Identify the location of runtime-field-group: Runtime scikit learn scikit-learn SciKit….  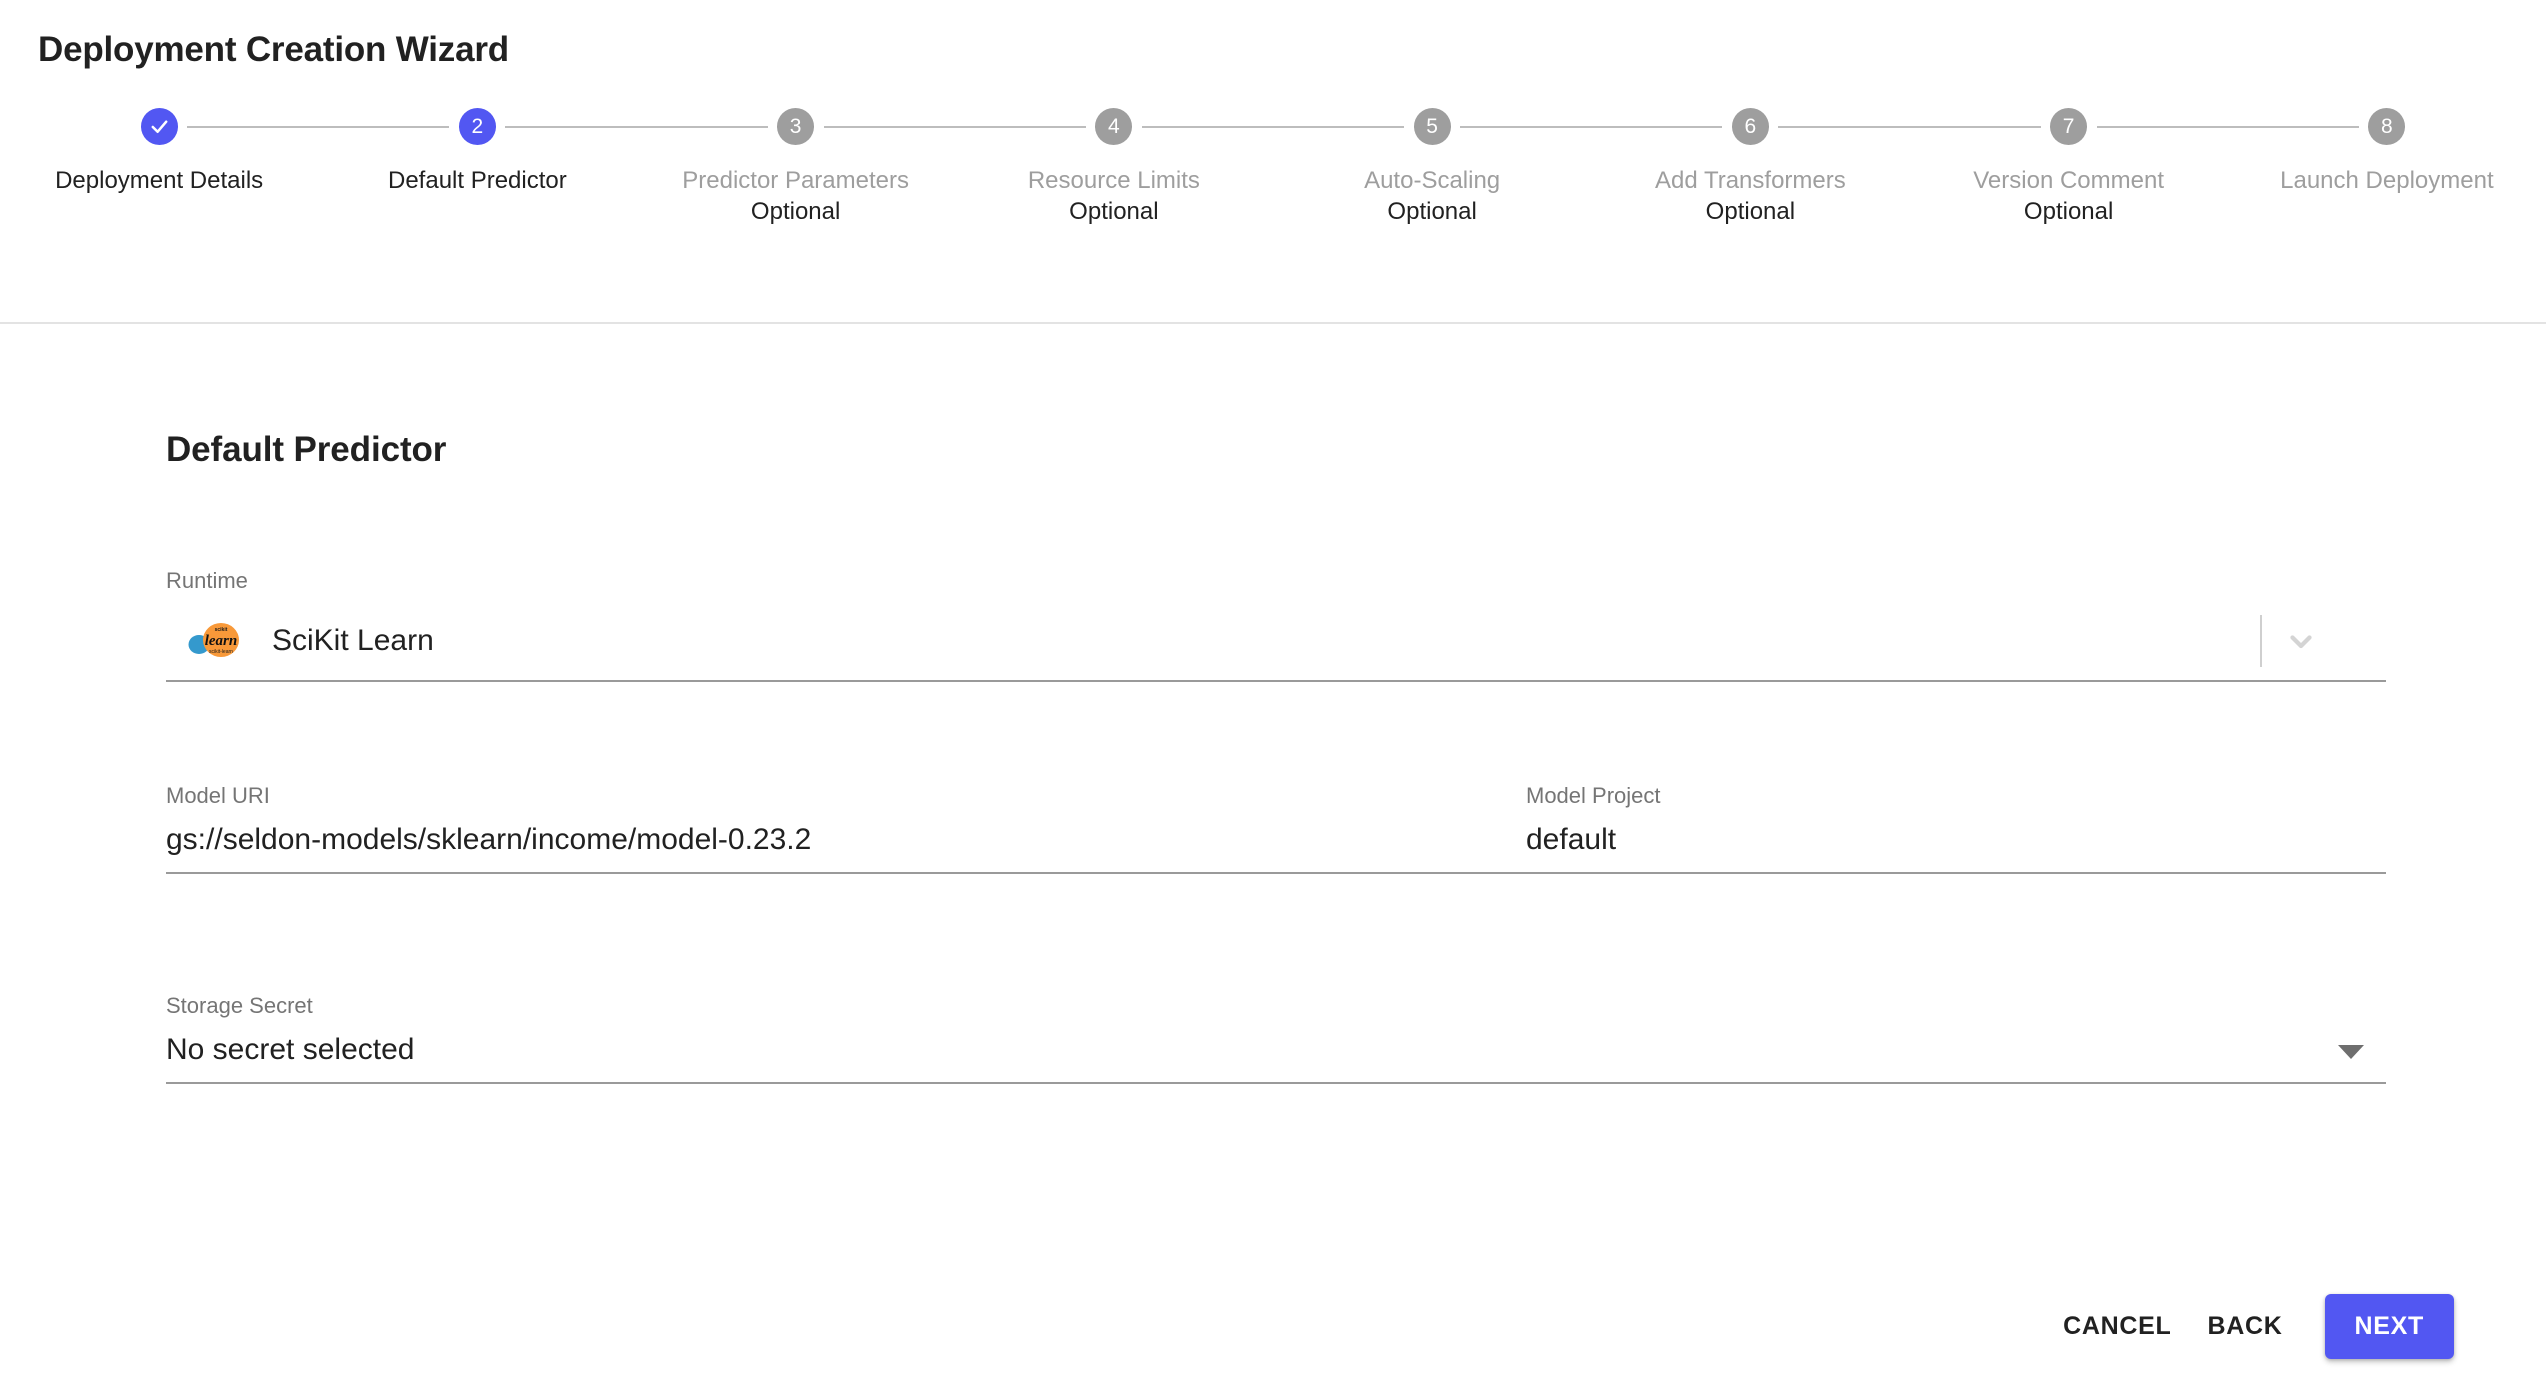
(1276, 626).